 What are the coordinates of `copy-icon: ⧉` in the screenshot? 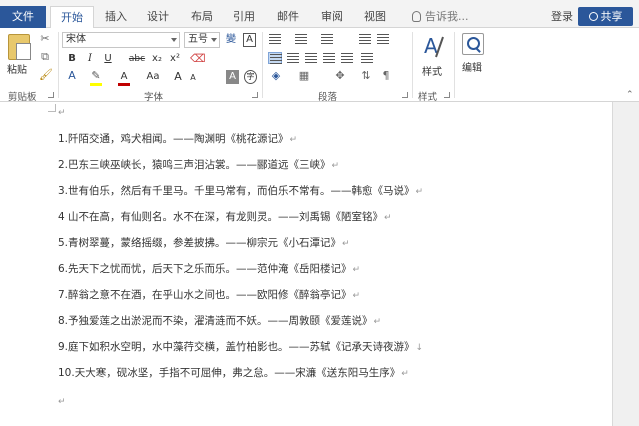 It's located at (45, 57).